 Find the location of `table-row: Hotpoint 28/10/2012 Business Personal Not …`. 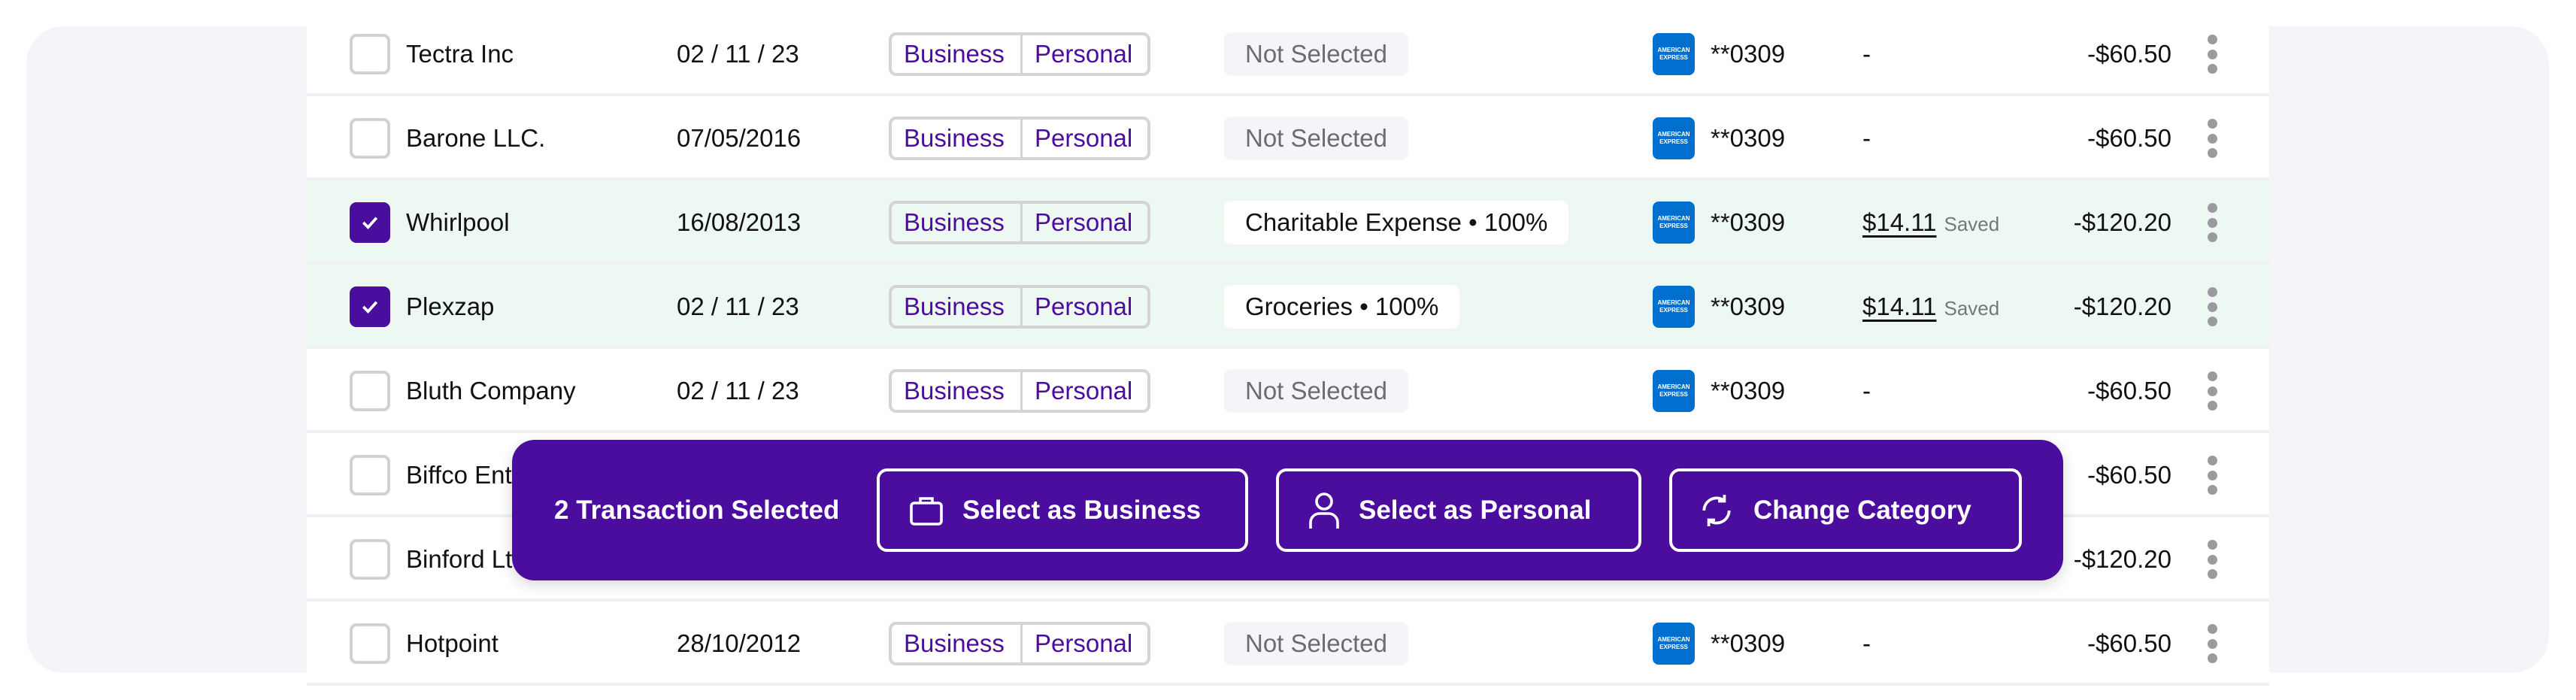

table-row: Hotpoint 28/10/2012 Business Personal Not … is located at coordinates (1288, 644).